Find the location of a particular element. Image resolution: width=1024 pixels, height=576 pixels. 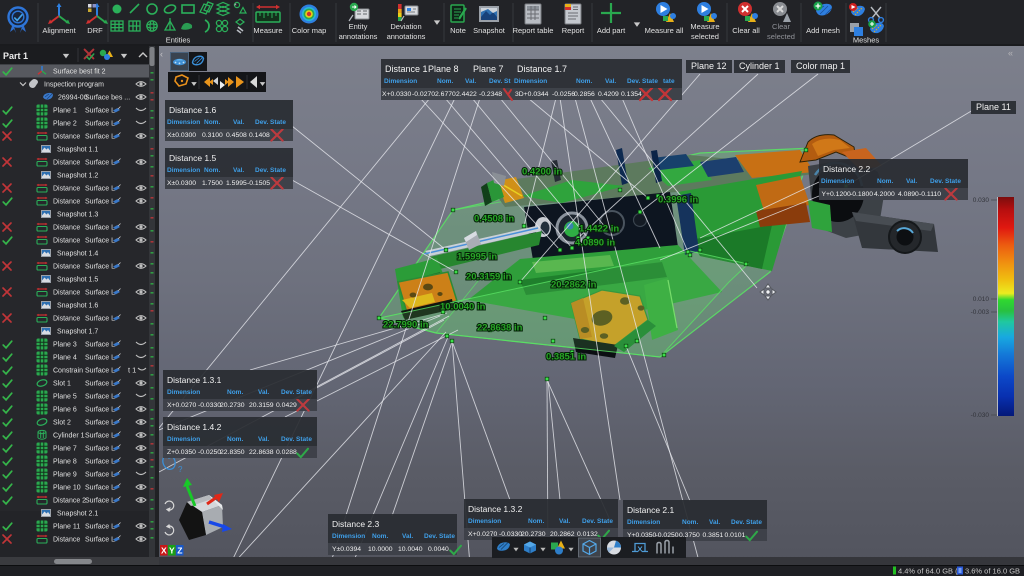

svg-text: 4.4% of 64.0 GB ( is located at coordinates (928, 571).